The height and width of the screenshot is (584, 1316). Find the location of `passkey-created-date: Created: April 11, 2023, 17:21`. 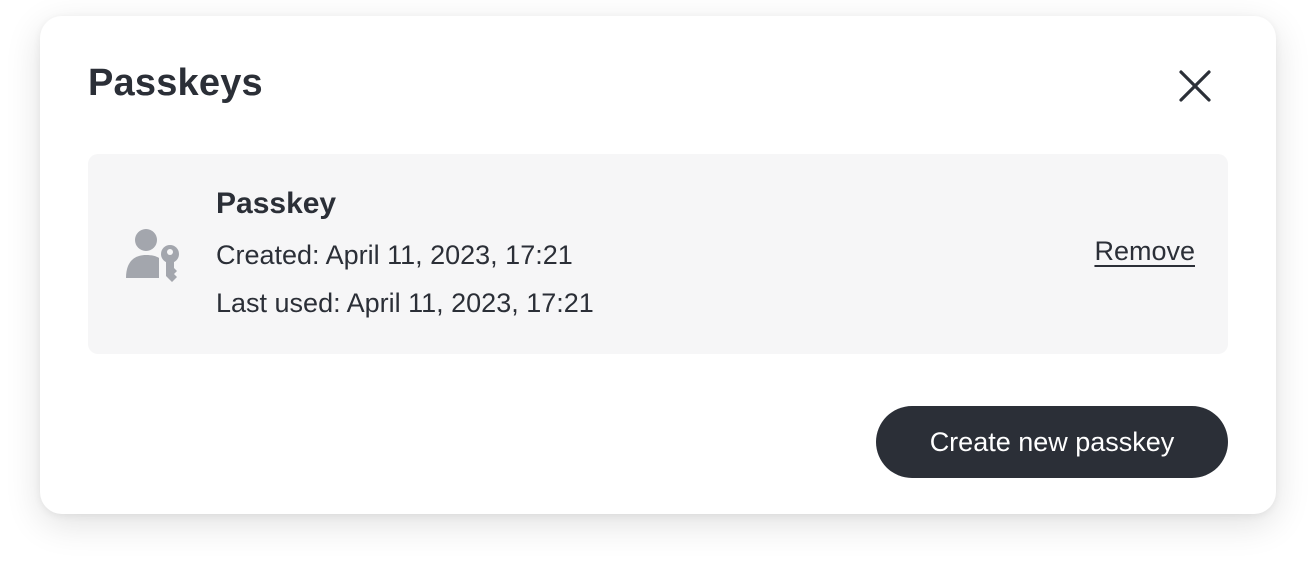

passkey-created-date: Created: April 11, 2023, 17:21 is located at coordinates (394, 255).